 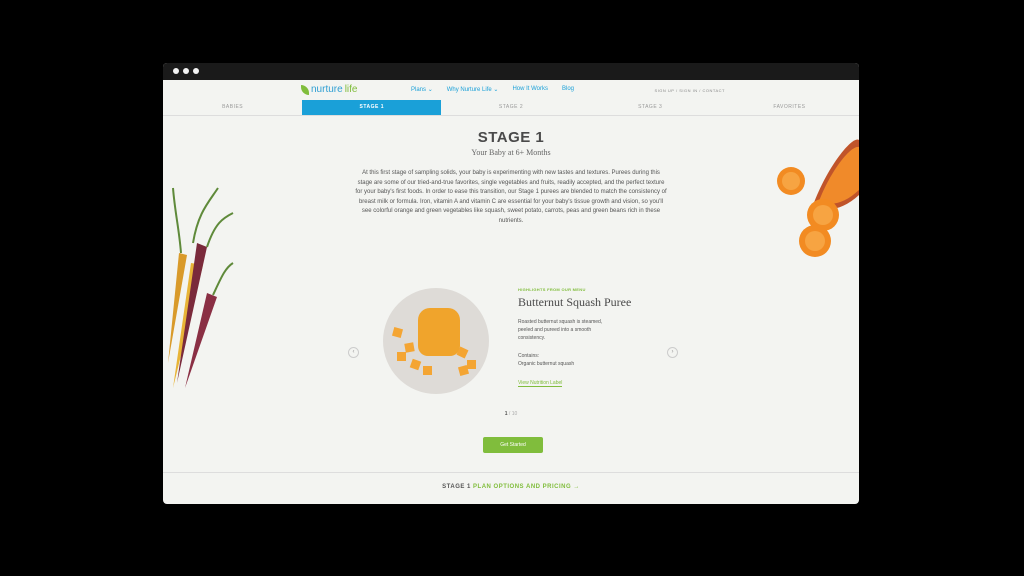 I want to click on brand-logo: nurture life, so click(x=329, y=89).